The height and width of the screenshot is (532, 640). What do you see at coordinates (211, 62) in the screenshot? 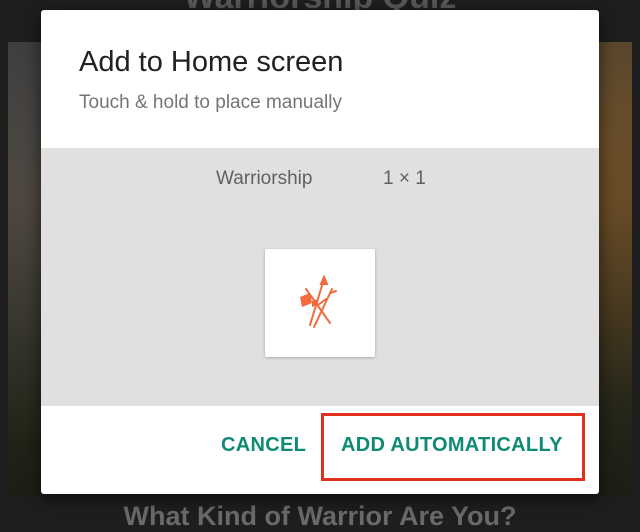
I see `dialog-title: Add to Home screen` at bounding box center [211, 62].